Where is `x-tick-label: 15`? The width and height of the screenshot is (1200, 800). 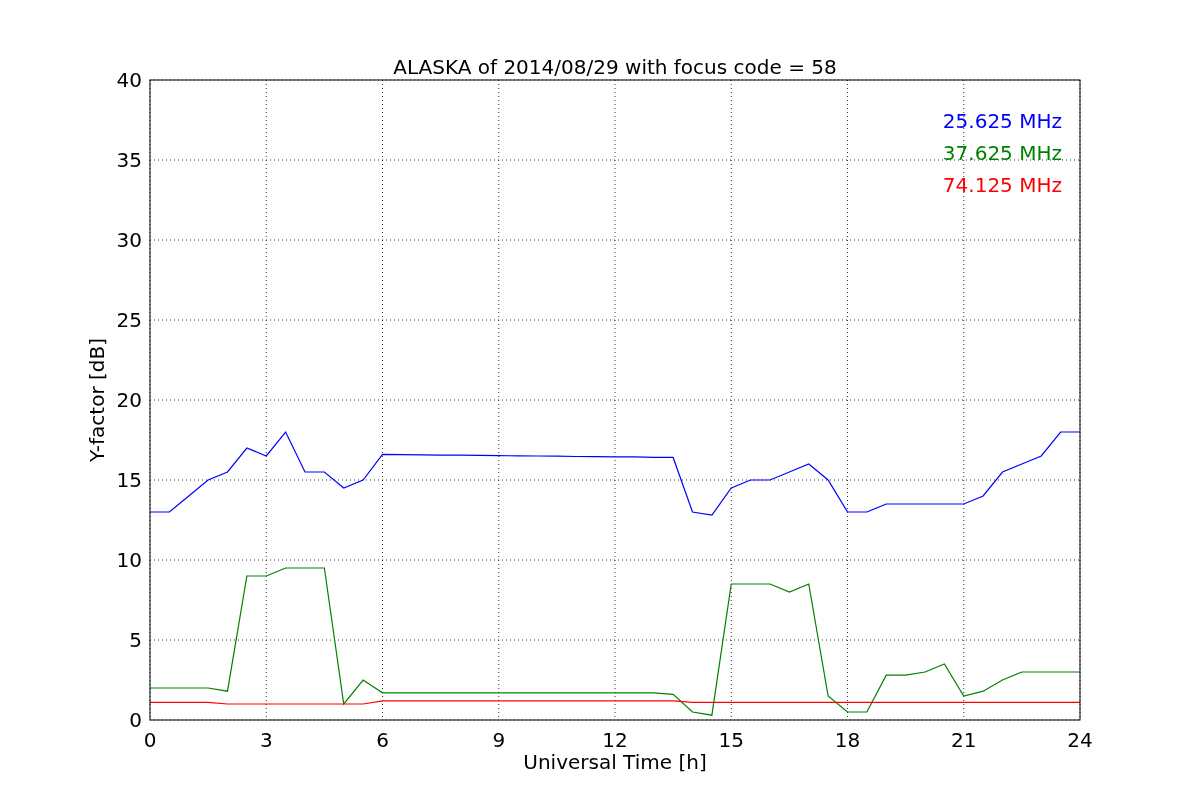
x-tick-label: 15 is located at coordinates (731, 740).